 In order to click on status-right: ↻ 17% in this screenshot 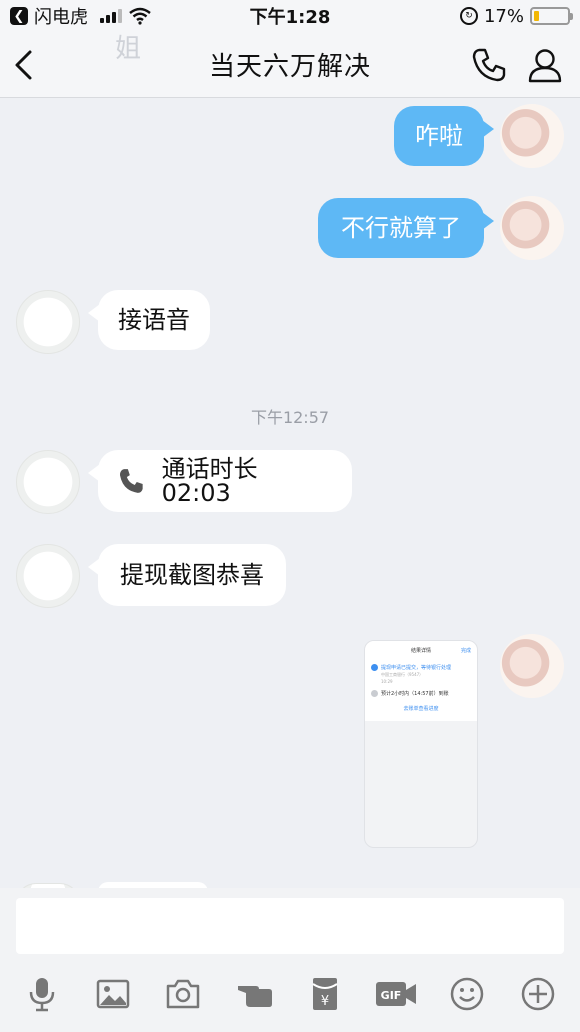, I will do `click(516, 16)`.